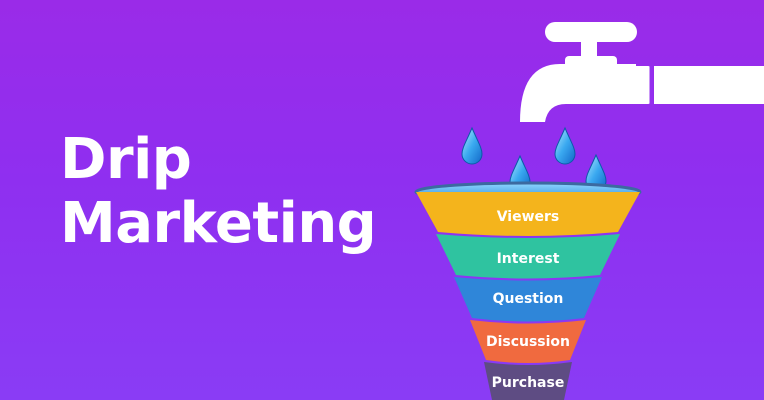 The width and height of the screenshot is (764, 400). I want to click on funnel-label-purchase: Purchase, so click(528, 383).